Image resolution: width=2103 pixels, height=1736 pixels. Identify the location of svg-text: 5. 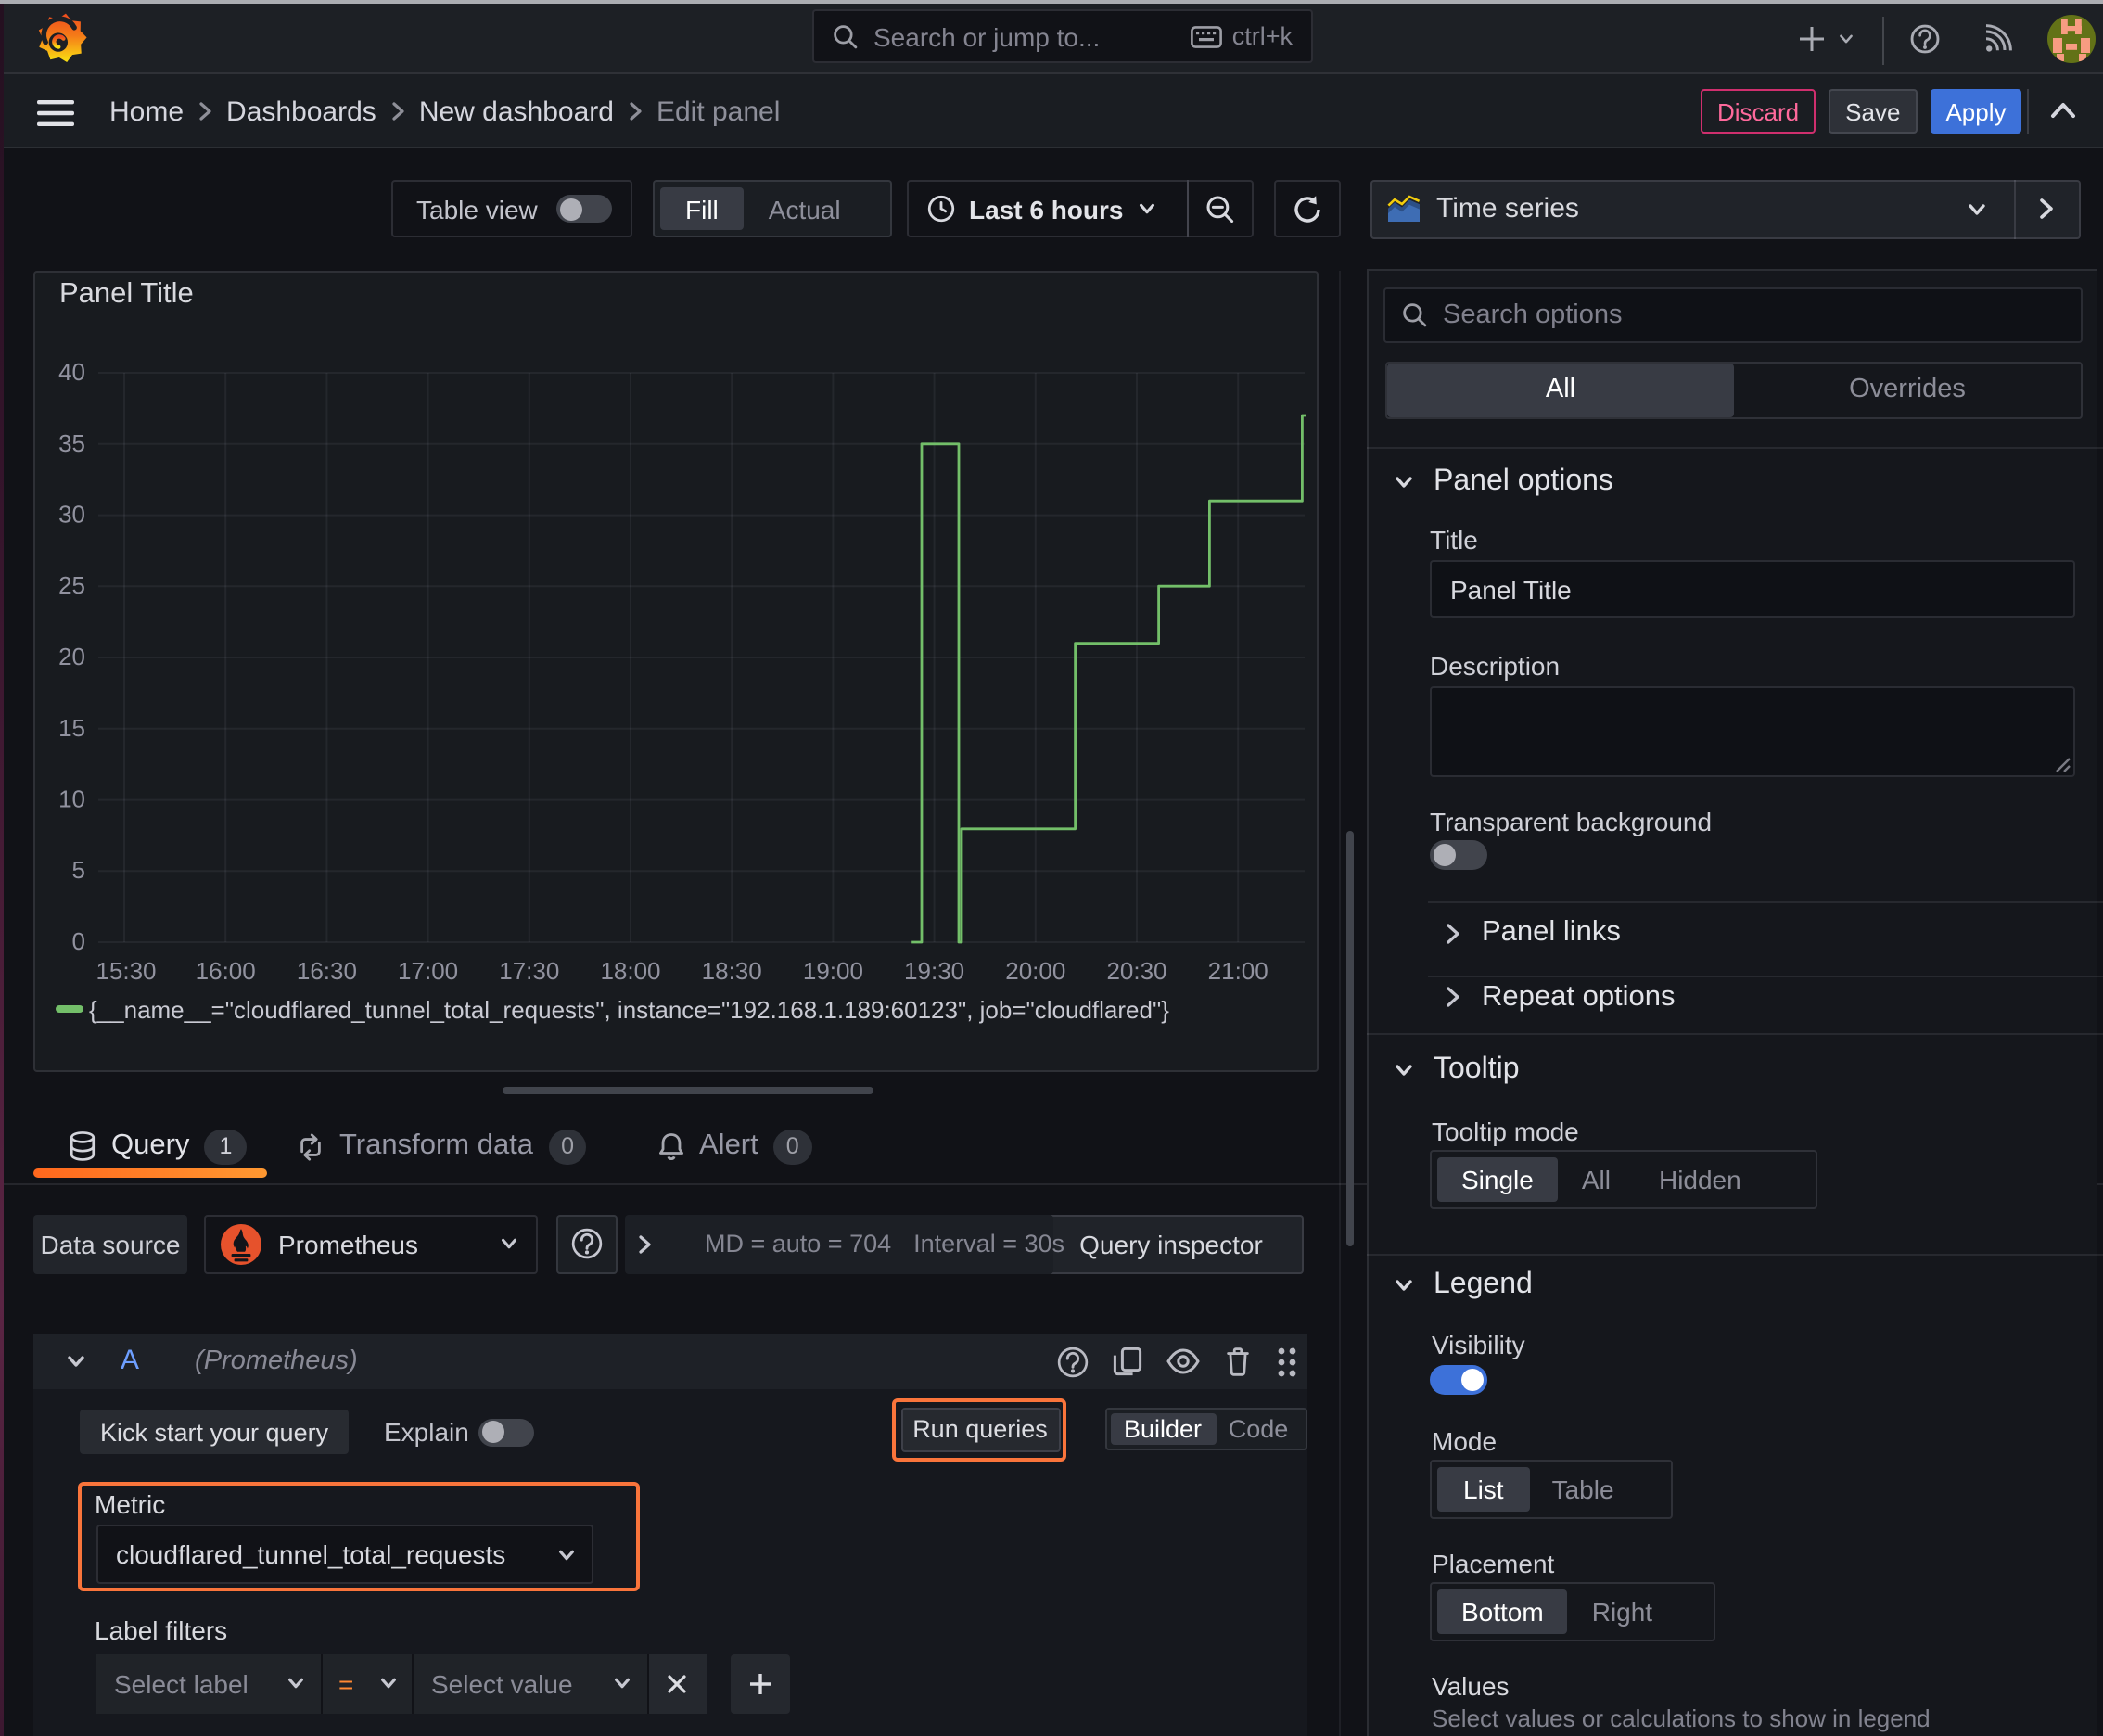
(78, 870).